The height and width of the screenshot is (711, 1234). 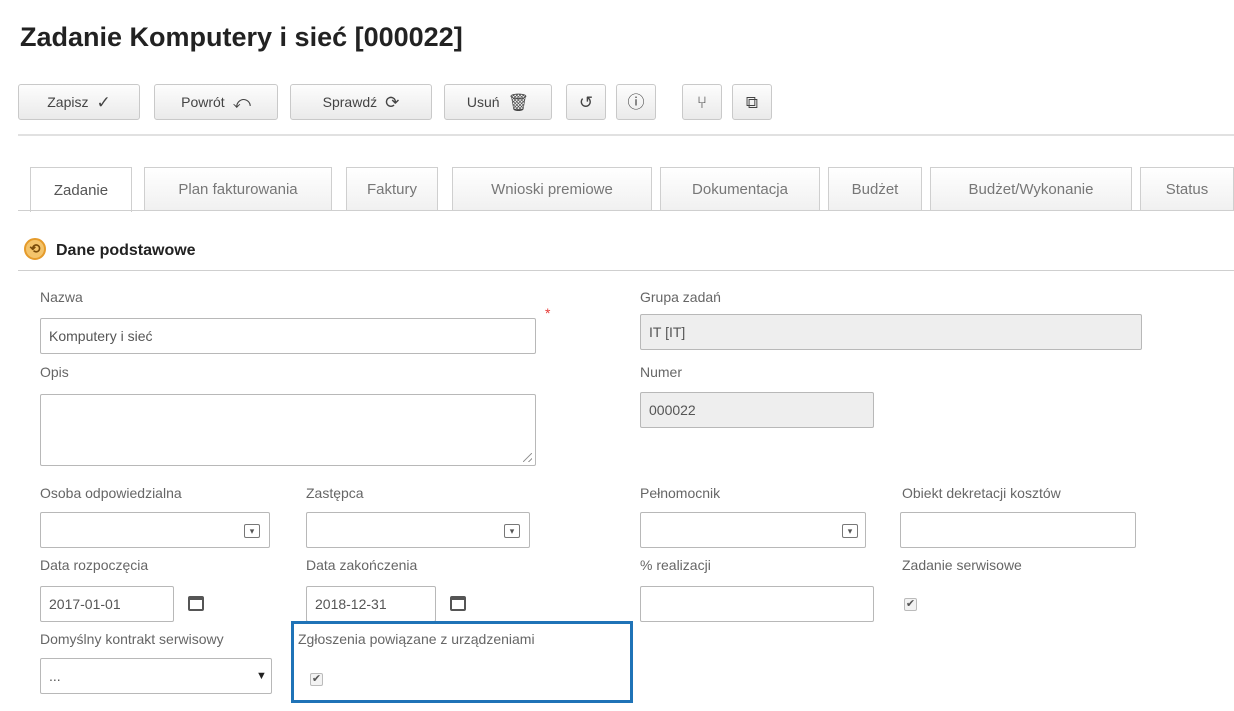 What do you see at coordinates (1018, 530) in the screenshot?
I see `obiekt-input` at bounding box center [1018, 530].